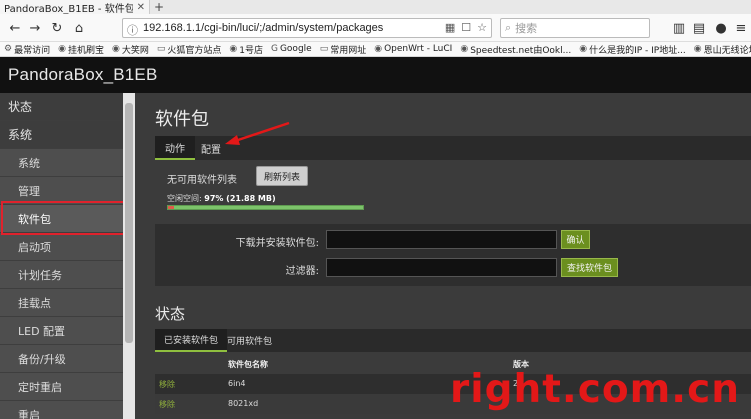 Image resolution: width=751 pixels, height=419 pixels. What do you see at coordinates (57, 28) in the screenshot?
I see `reload-icon: ↻` at bounding box center [57, 28].